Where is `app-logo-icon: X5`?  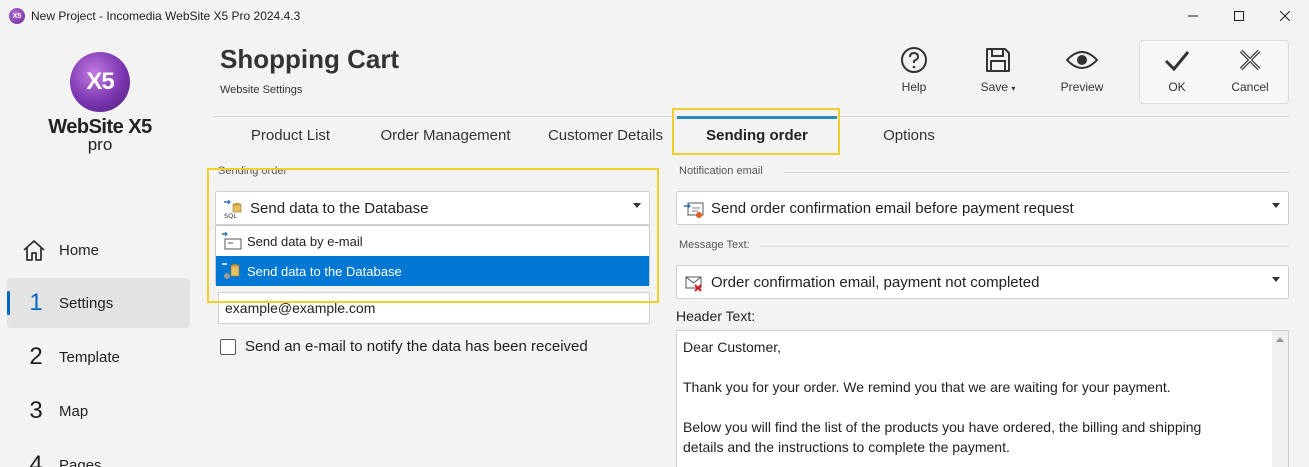 app-logo-icon: X5 is located at coordinates (17, 16).